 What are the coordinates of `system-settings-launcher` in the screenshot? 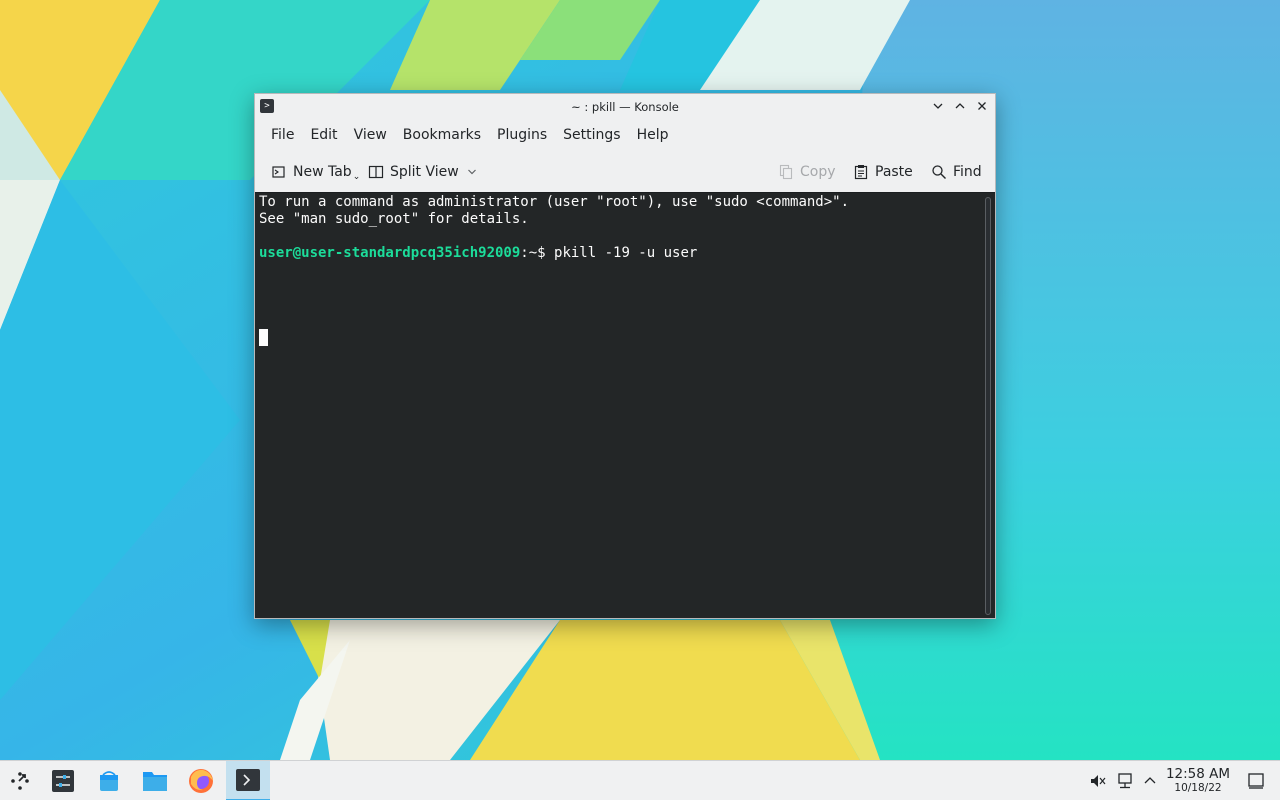 It's located at (63, 781).